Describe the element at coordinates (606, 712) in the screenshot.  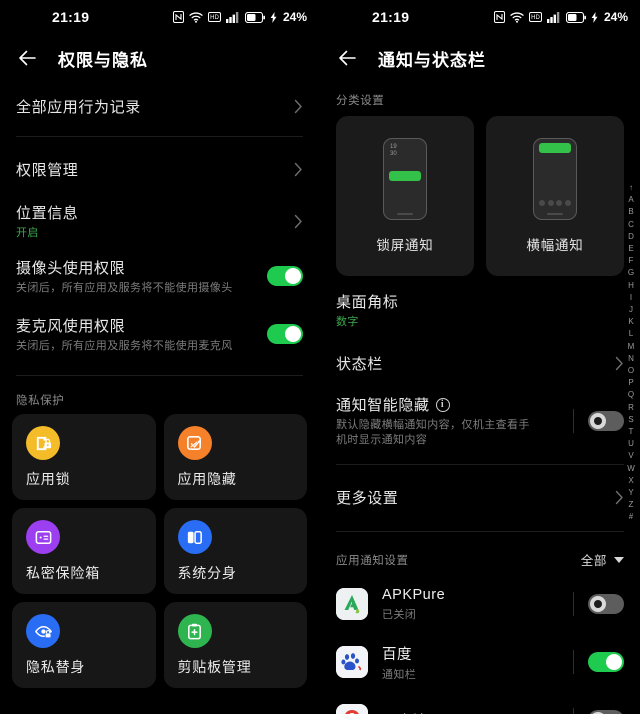
I see `baidu-map-notification-toggle` at that location.